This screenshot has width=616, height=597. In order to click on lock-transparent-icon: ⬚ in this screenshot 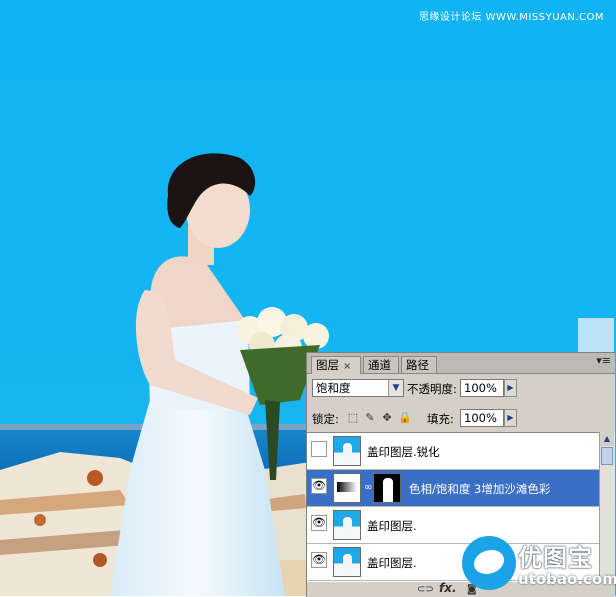, I will do `click(353, 418)`.